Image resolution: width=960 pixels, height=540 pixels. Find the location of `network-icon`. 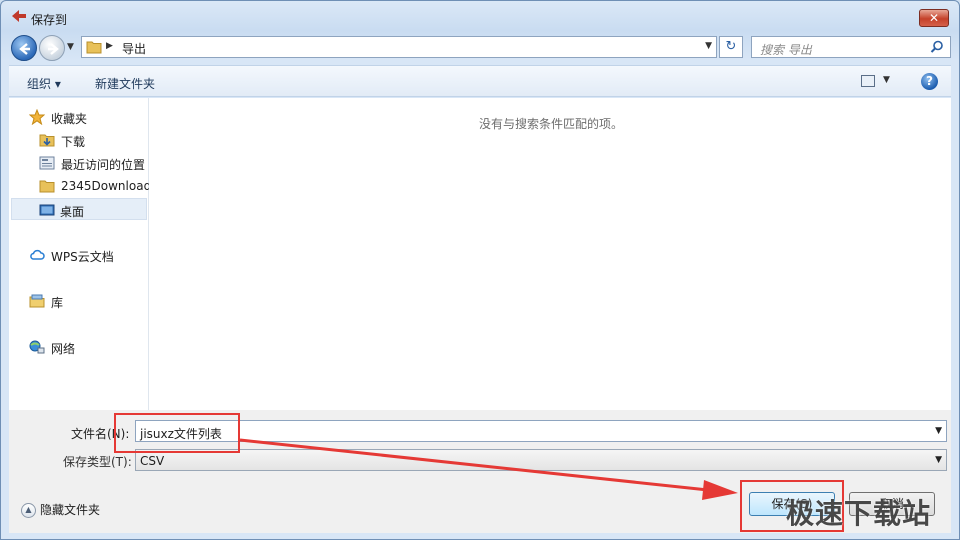

network-icon is located at coordinates (37, 347).